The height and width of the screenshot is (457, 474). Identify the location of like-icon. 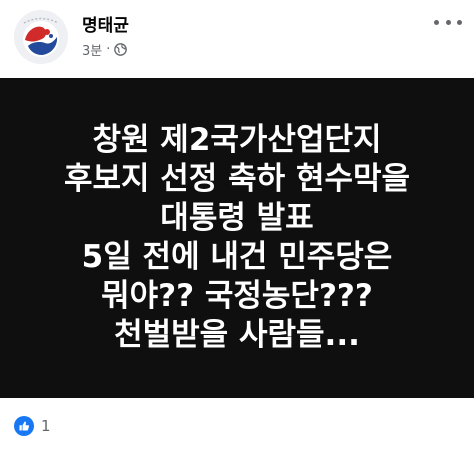
(24, 426).